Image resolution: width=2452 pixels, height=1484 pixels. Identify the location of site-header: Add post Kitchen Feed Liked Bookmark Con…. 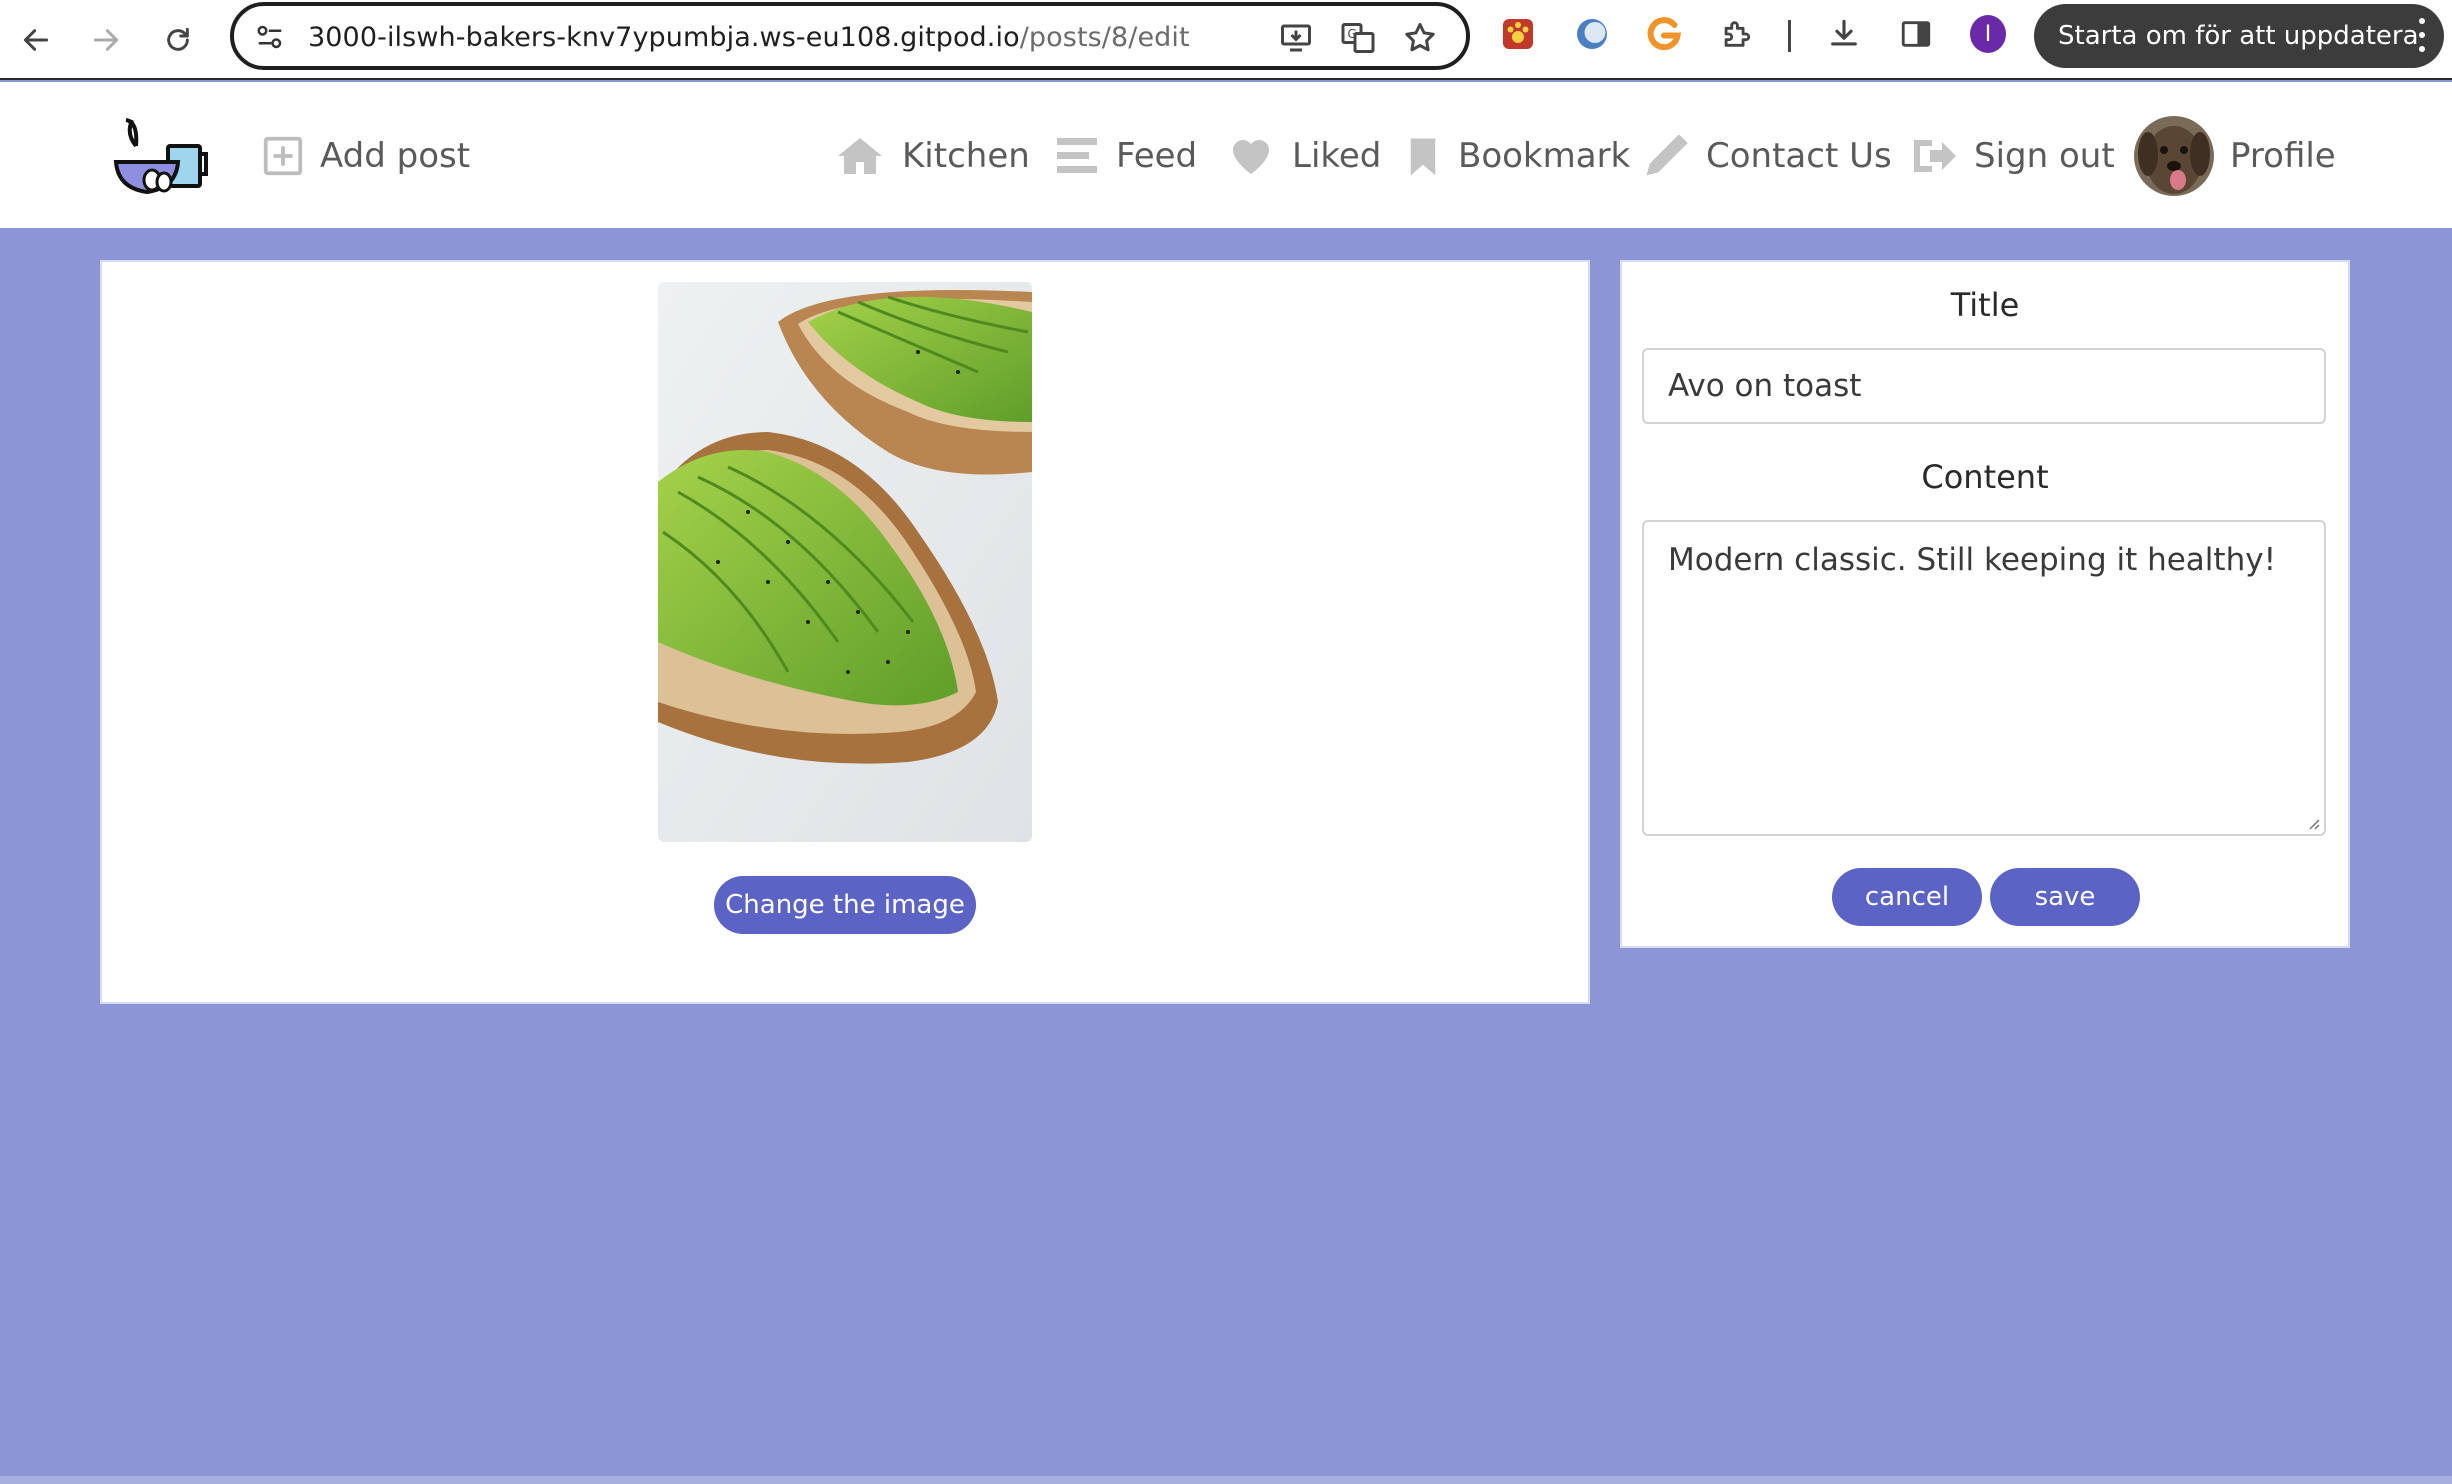
(1226, 155).